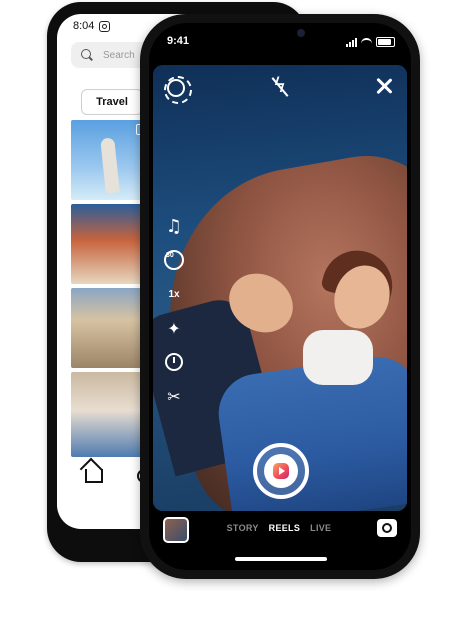  Describe the element at coordinates (285, 528) in the screenshot. I see `mode-reels: REELS` at that location.